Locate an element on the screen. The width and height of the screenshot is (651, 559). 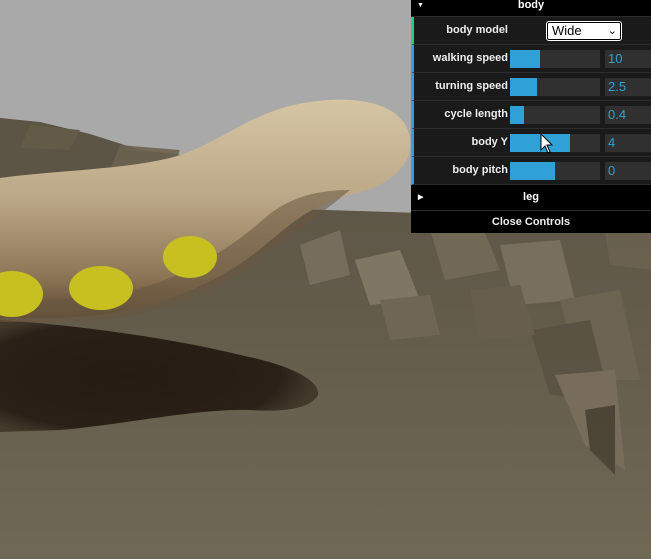
body-y-row: body Y 4 is located at coordinates (531, 143).